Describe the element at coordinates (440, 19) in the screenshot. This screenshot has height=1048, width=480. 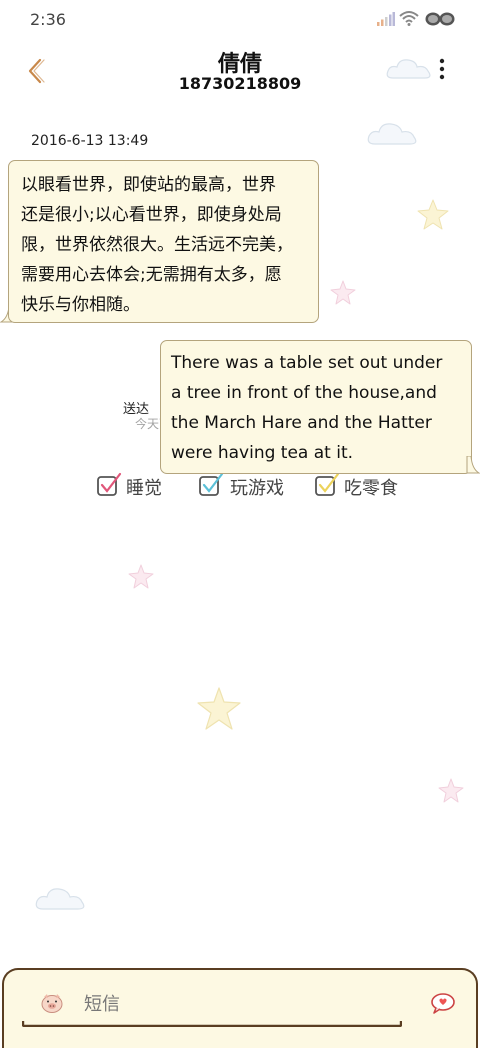
I see `battery-icon` at that location.